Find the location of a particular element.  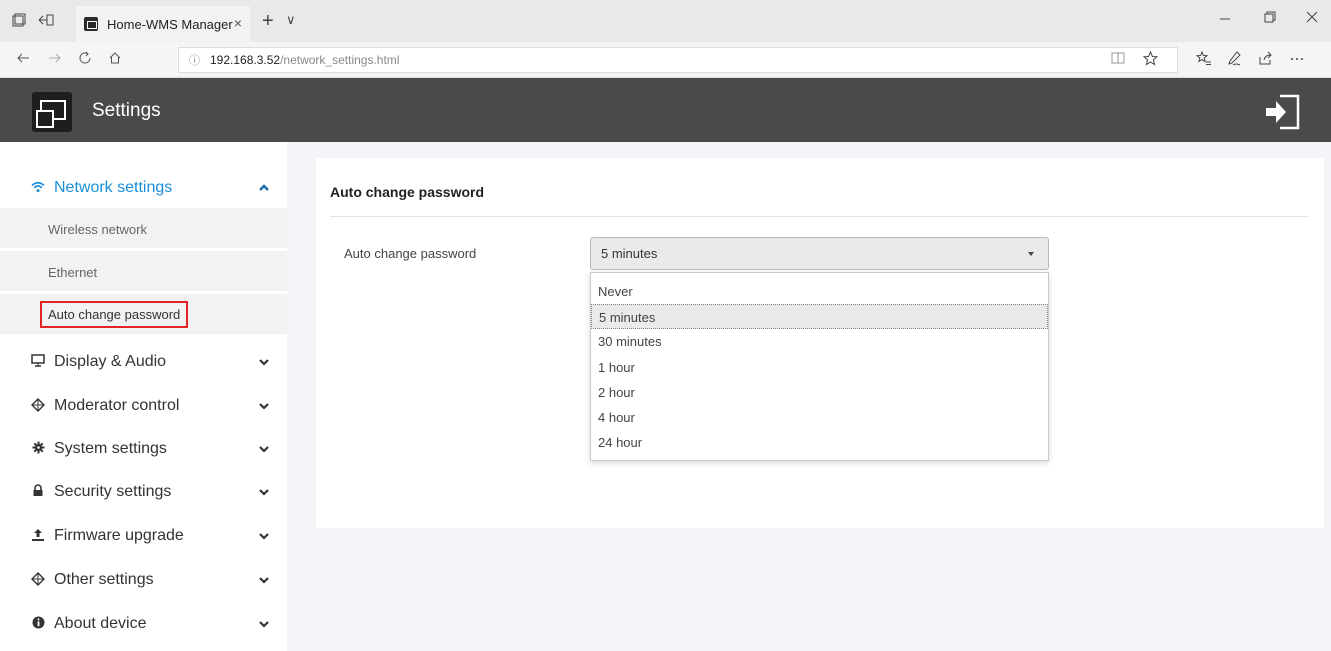

new-tab-button: + is located at coordinates (268, 21).